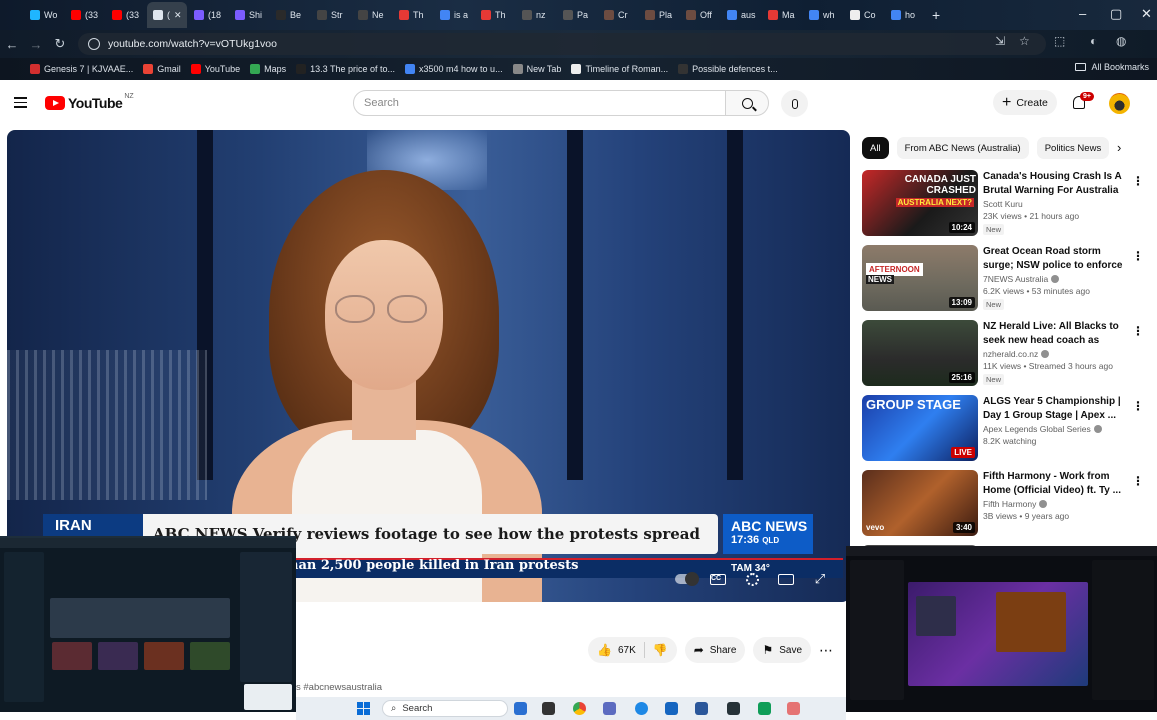 The height and width of the screenshot is (720, 1157). What do you see at coordinates (618, 15) in the screenshot?
I see `browser-tab: Cr` at bounding box center [618, 15].